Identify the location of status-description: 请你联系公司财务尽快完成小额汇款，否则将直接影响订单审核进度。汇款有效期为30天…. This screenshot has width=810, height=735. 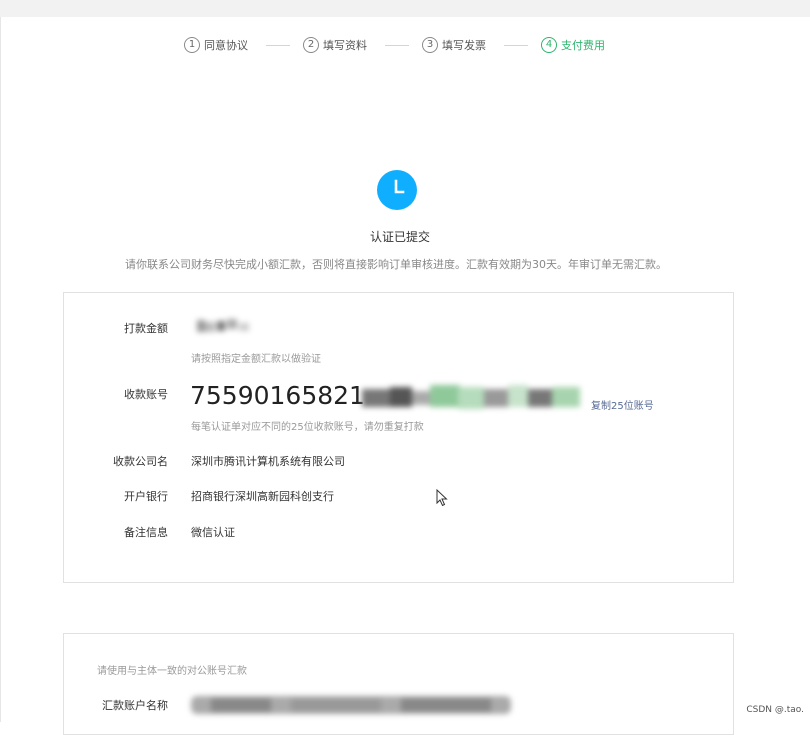
(396, 264).